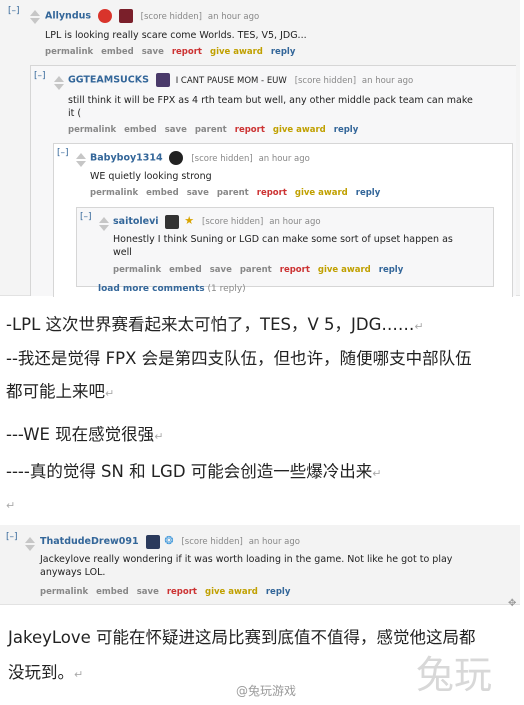 The width and height of the screenshot is (524, 705). What do you see at coordinates (126, 158) in the screenshot?
I see `username: Babyboy1314` at bounding box center [126, 158].